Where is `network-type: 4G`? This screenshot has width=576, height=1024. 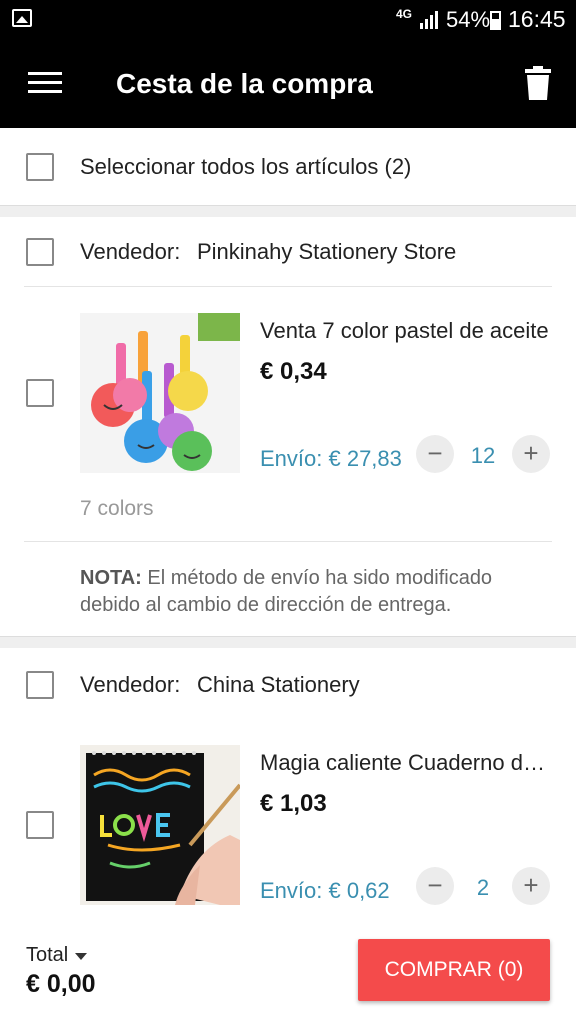
network-type: 4G is located at coordinates (404, 14).